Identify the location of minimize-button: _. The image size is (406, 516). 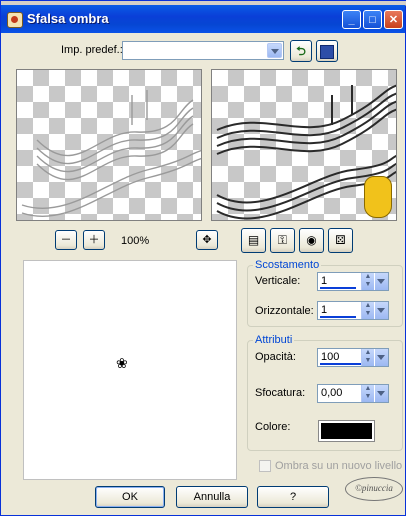
(351, 19).